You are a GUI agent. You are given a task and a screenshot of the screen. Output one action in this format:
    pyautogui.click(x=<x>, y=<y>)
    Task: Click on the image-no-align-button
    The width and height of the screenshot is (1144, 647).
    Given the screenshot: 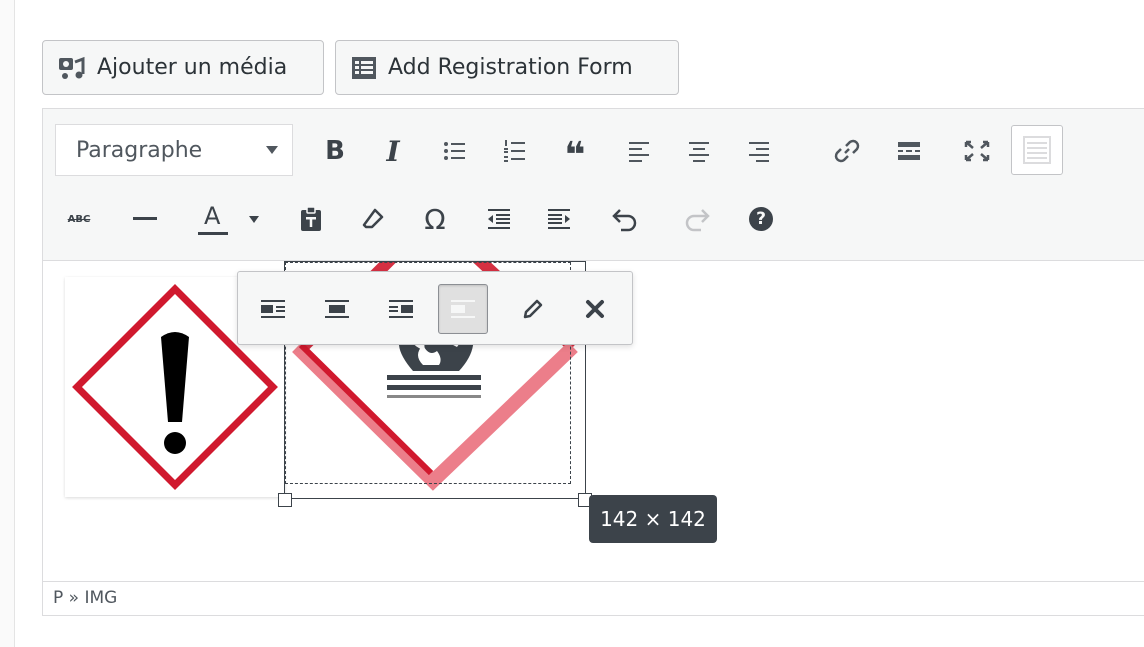 What is the action you would take?
    pyautogui.click(x=463, y=309)
    